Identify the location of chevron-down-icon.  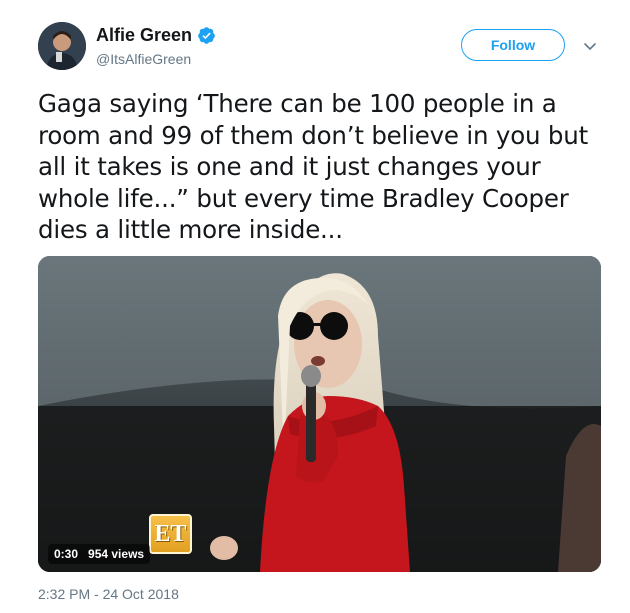
(590, 46).